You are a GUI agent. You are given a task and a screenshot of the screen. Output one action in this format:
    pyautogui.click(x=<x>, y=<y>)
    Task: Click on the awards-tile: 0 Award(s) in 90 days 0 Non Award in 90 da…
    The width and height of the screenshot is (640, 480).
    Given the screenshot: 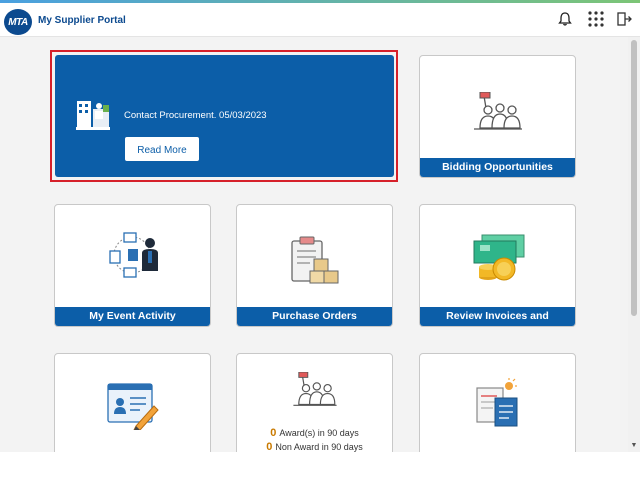 What is the action you would take?
    pyautogui.click(x=314, y=408)
    